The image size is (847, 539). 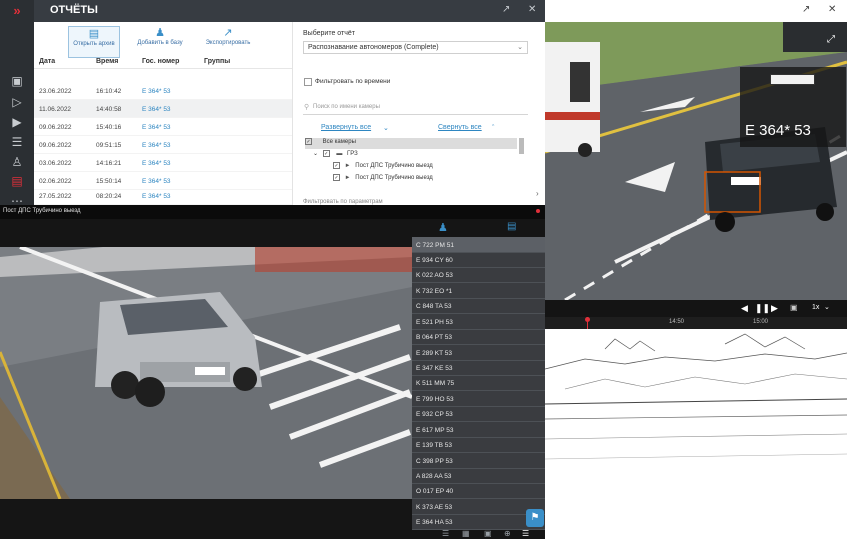 What do you see at coordinates (346, 127) in the screenshot?
I see `expand-all-link: Развернуть все` at bounding box center [346, 127].